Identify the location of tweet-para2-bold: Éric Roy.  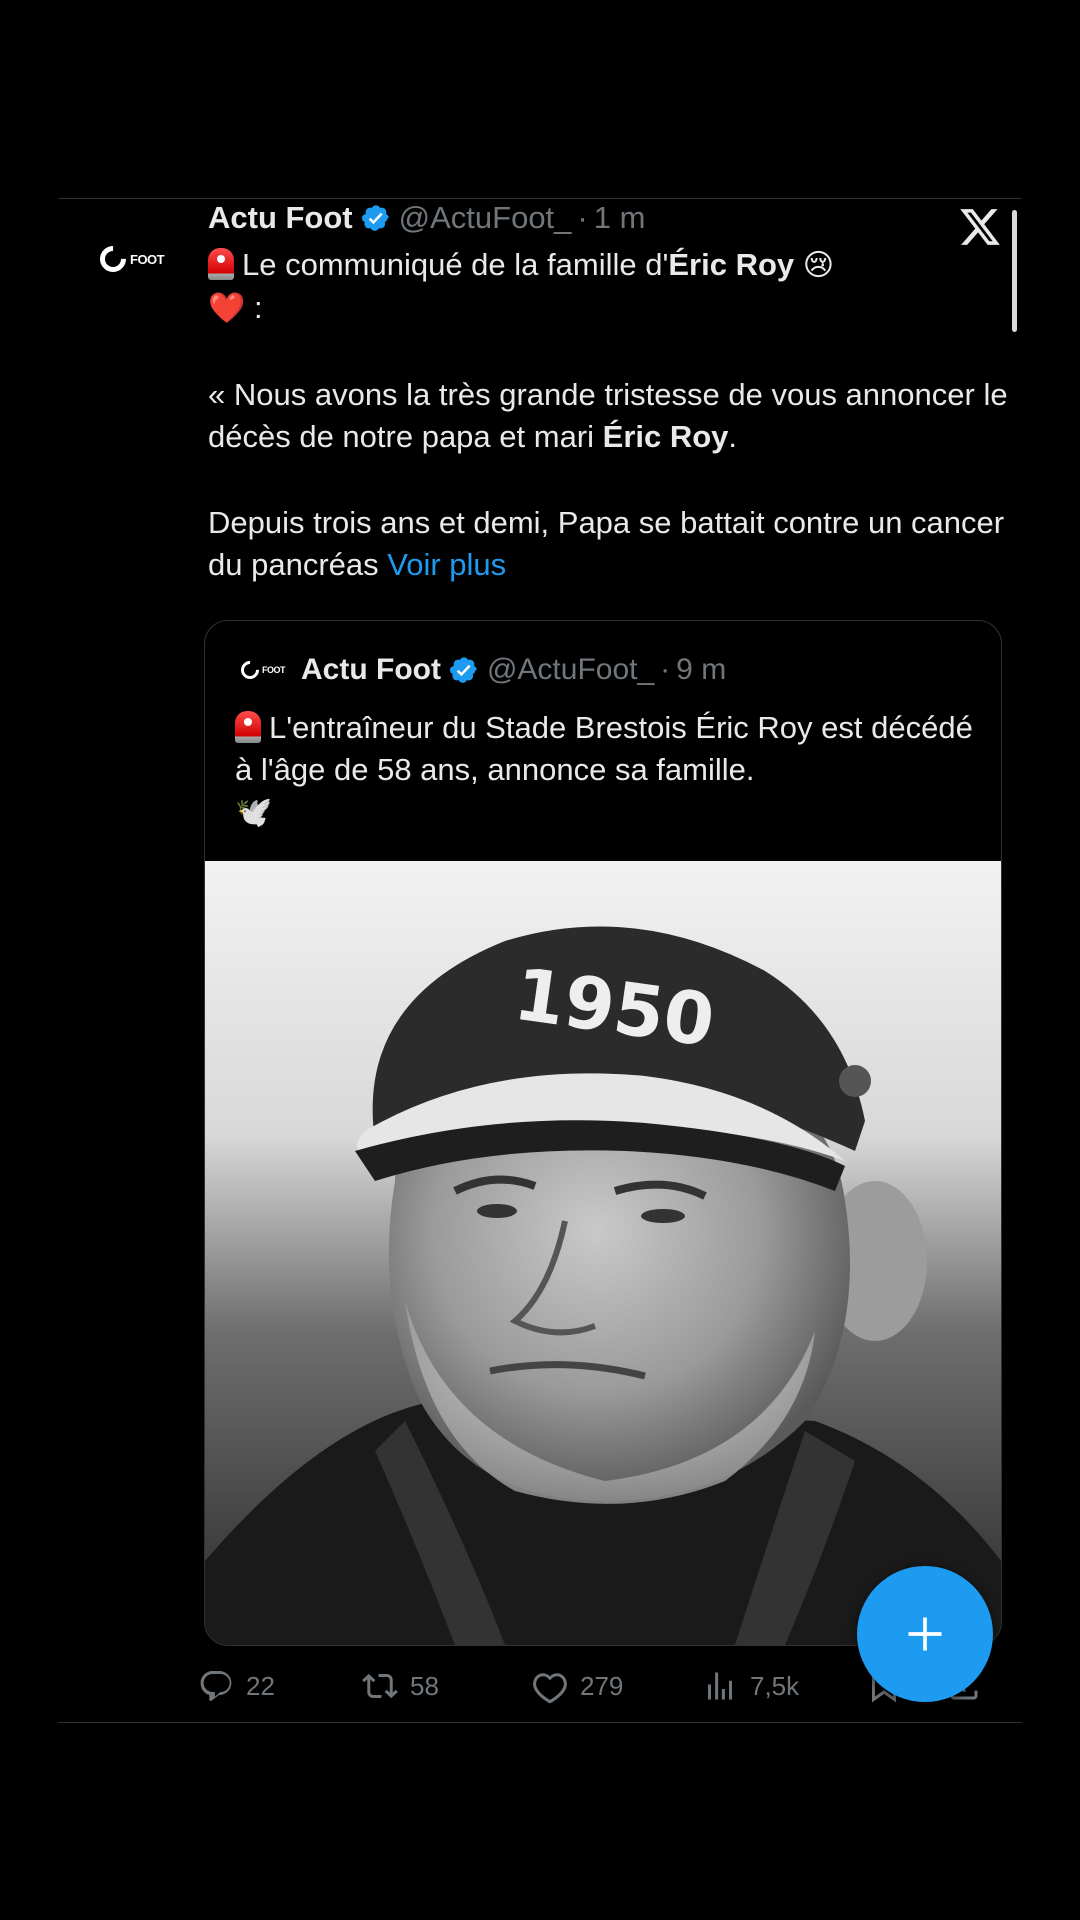
(665, 436).